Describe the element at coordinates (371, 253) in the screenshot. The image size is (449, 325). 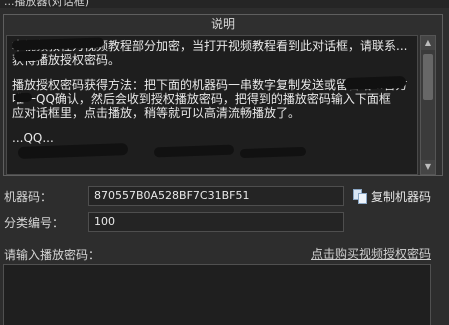
I see `buy-license-link: 点击购买视频授权密码` at that location.